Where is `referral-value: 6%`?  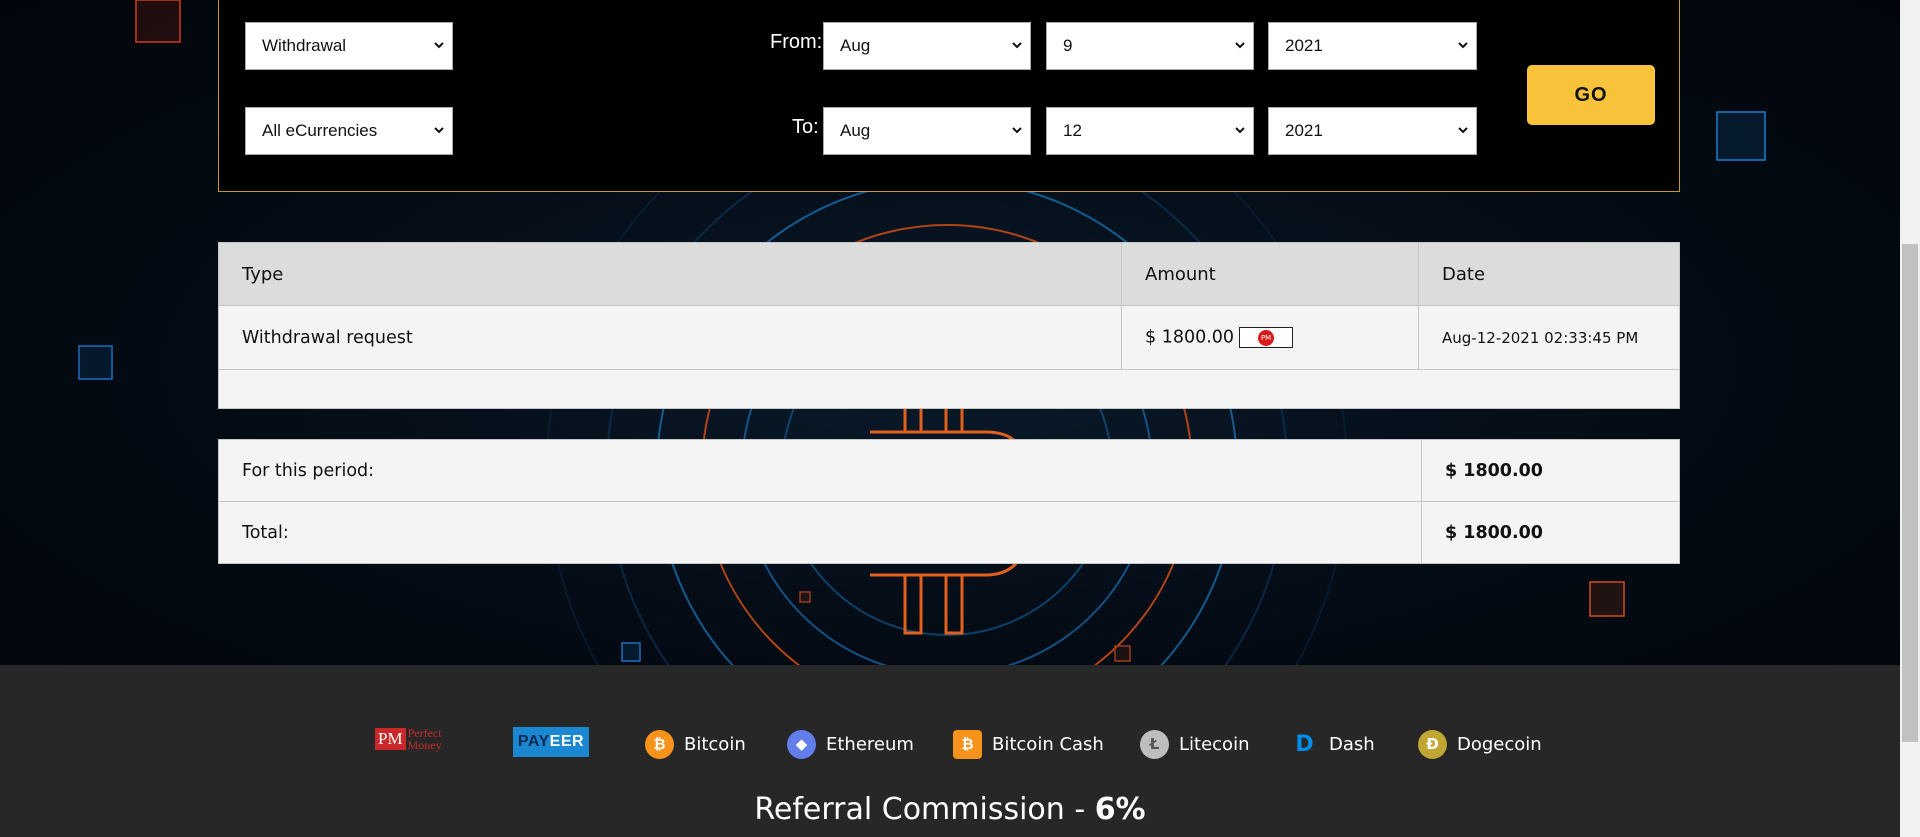 referral-value: 6% is located at coordinates (1120, 809).